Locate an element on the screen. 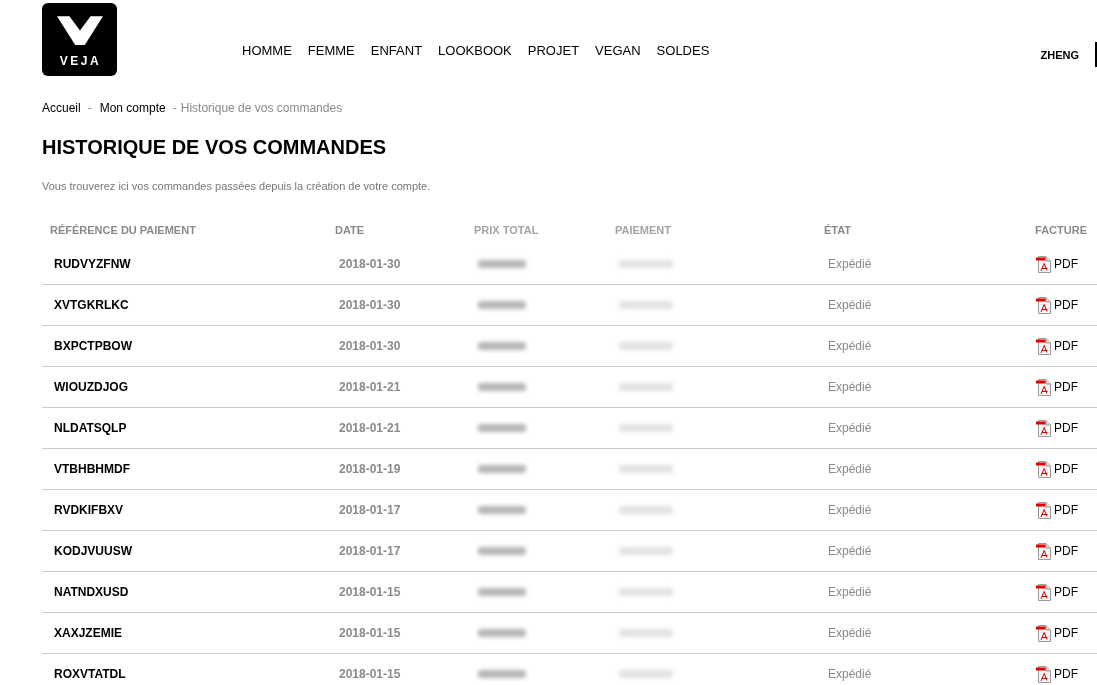 The image size is (1097, 685). payment-reference: RVDKIFBXV is located at coordinates (89, 510).